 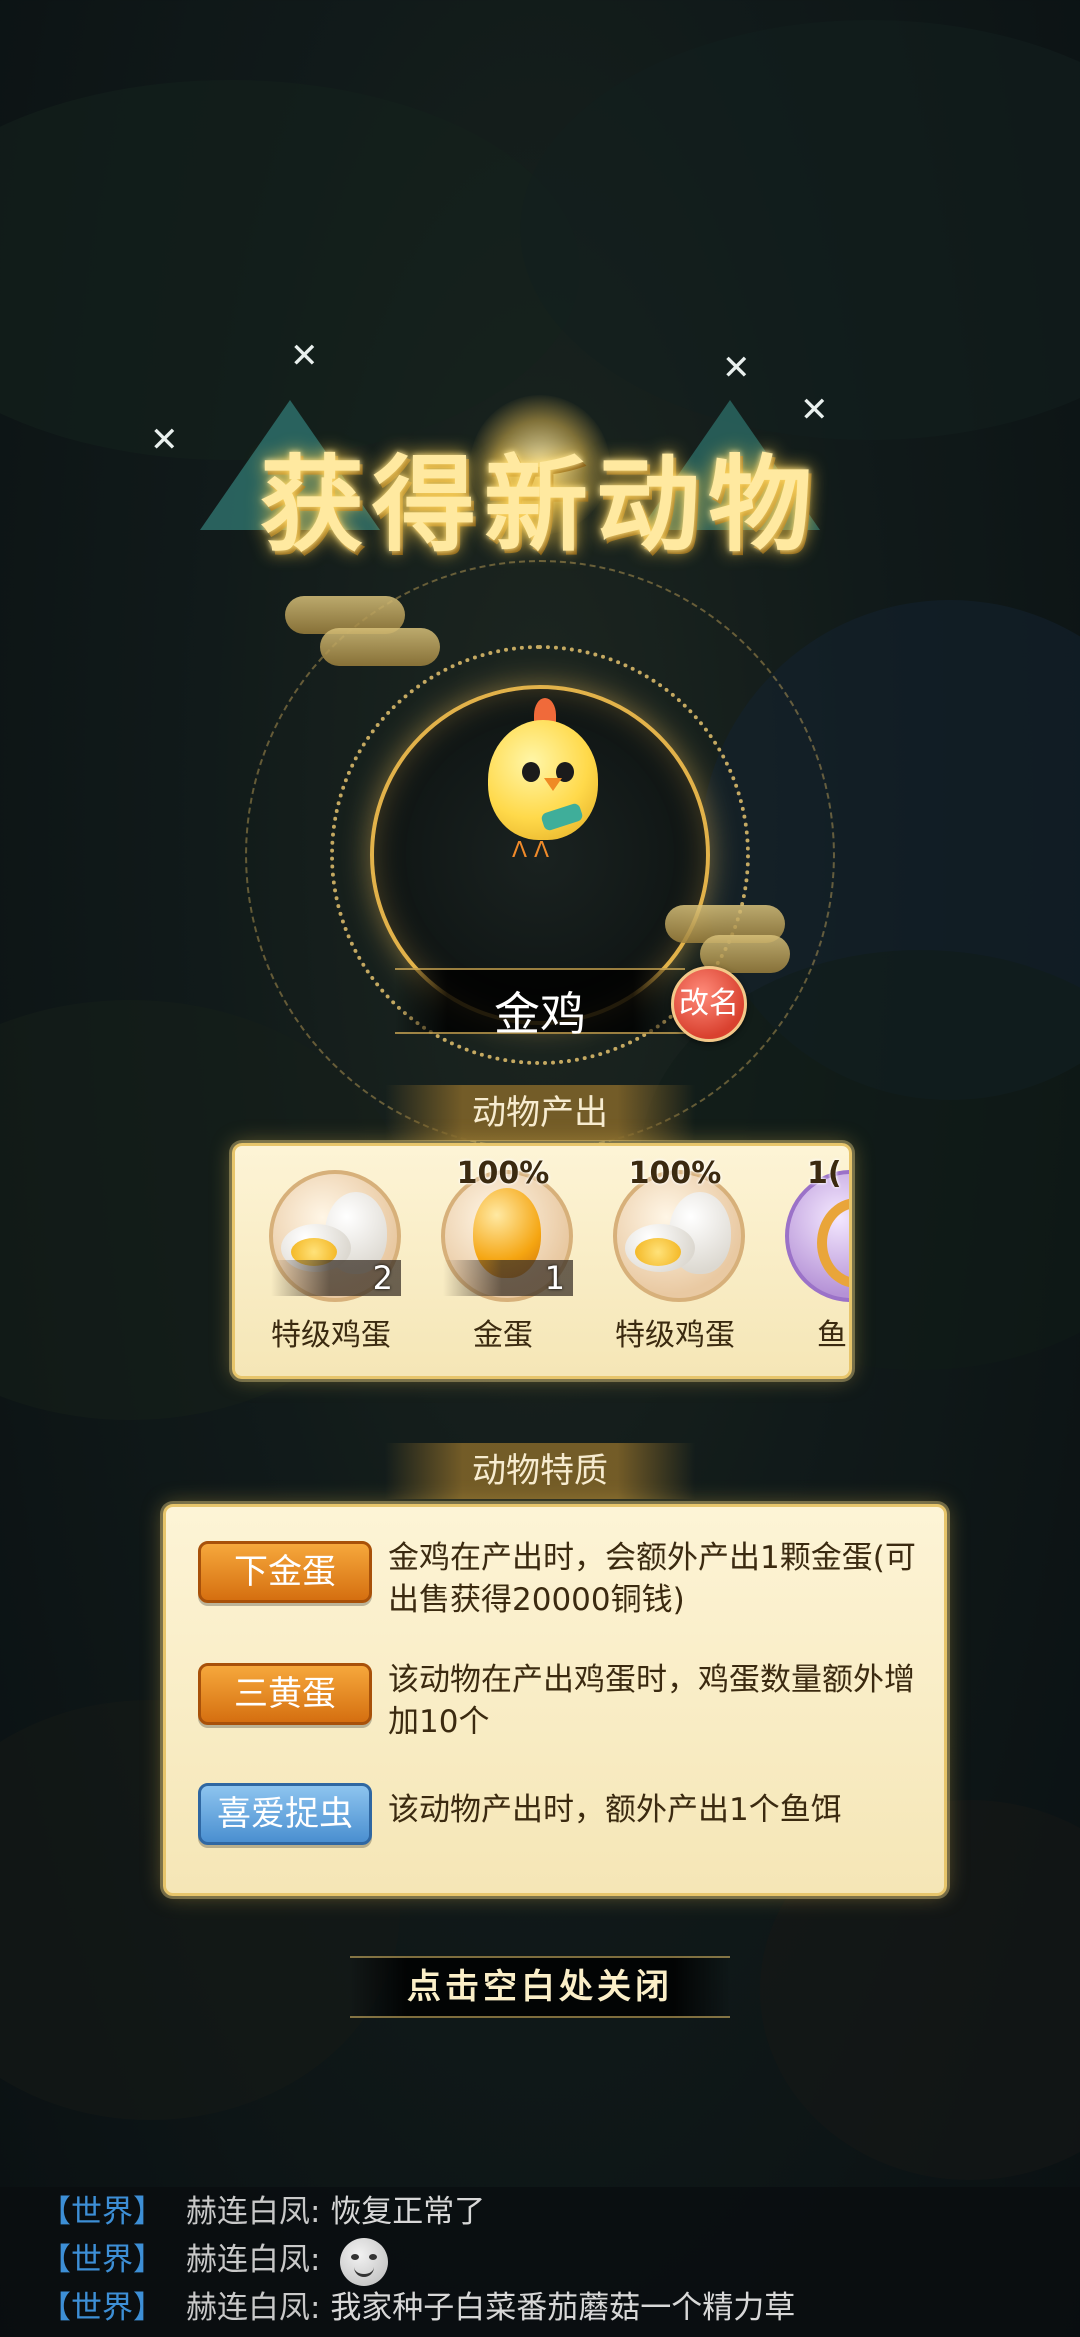 What do you see at coordinates (503, 1263) in the screenshot?
I see `product-item: 100% 1 金蛋` at bounding box center [503, 1263].